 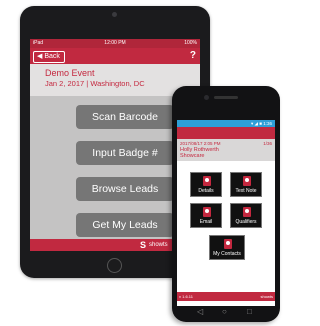 I want to click on qualifiers-tile: Qualifiers, so click(x=246, y=215).